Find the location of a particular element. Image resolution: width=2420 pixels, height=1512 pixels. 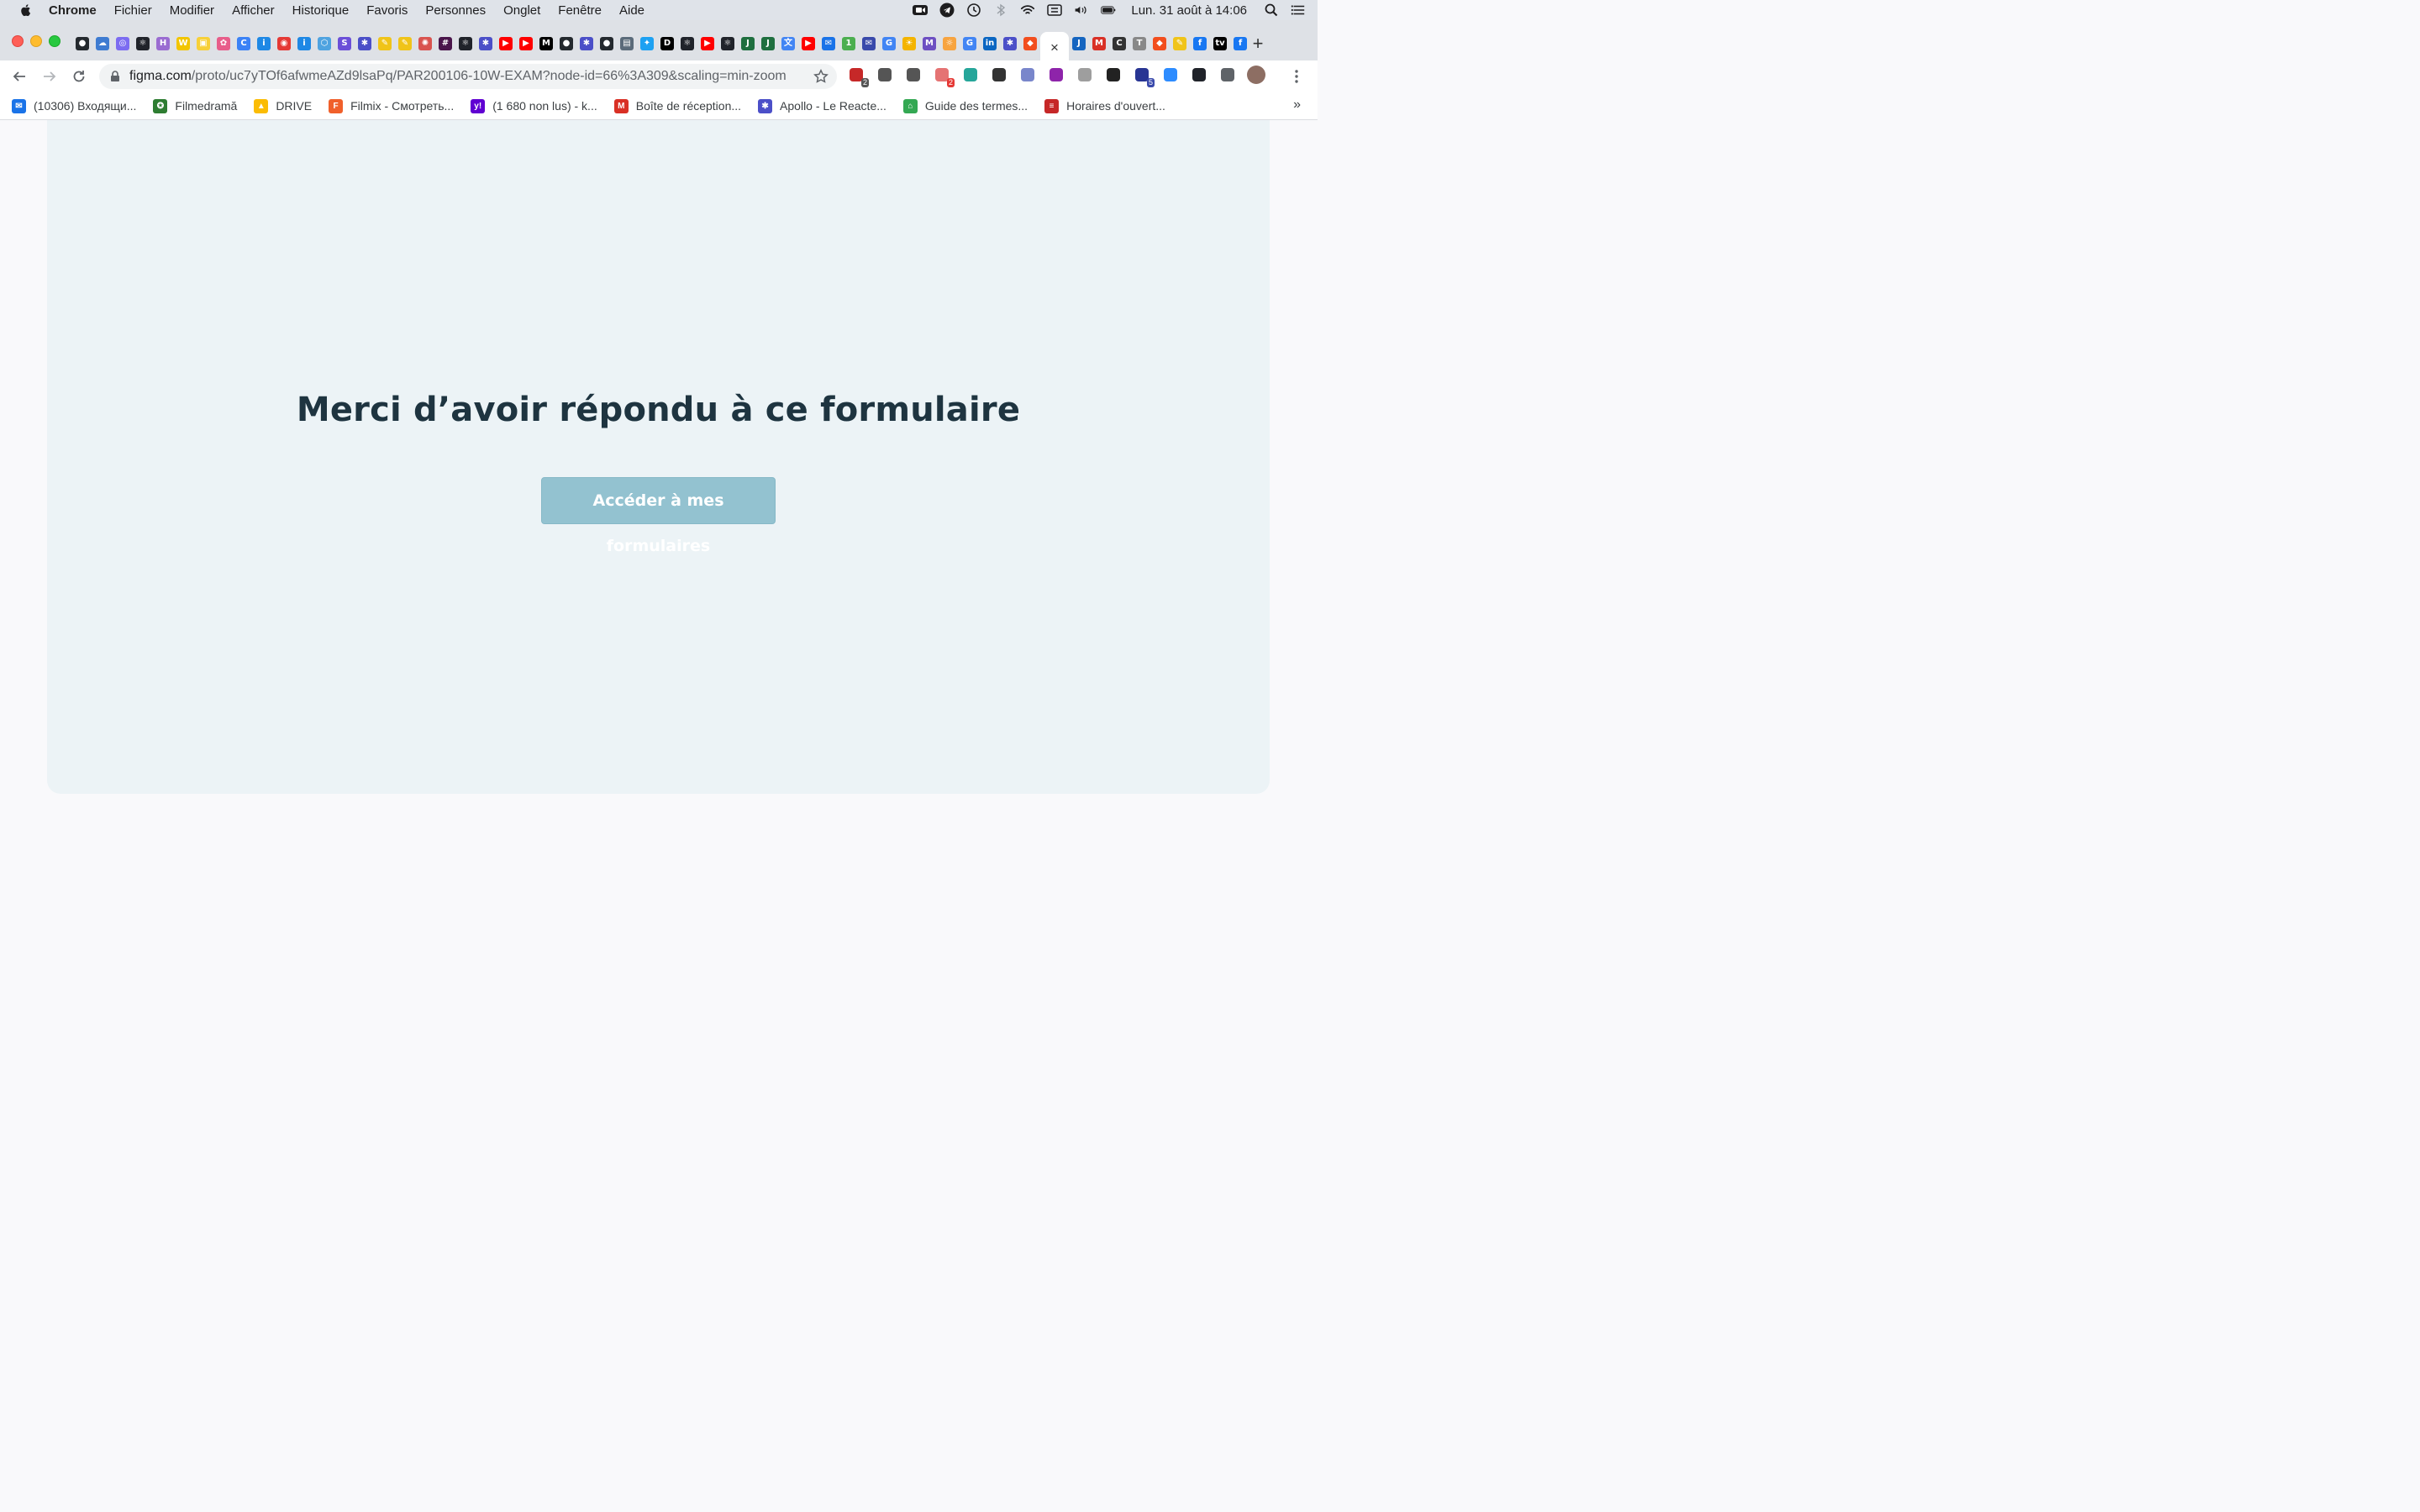

tab: in is located at coordinates (990, 44).